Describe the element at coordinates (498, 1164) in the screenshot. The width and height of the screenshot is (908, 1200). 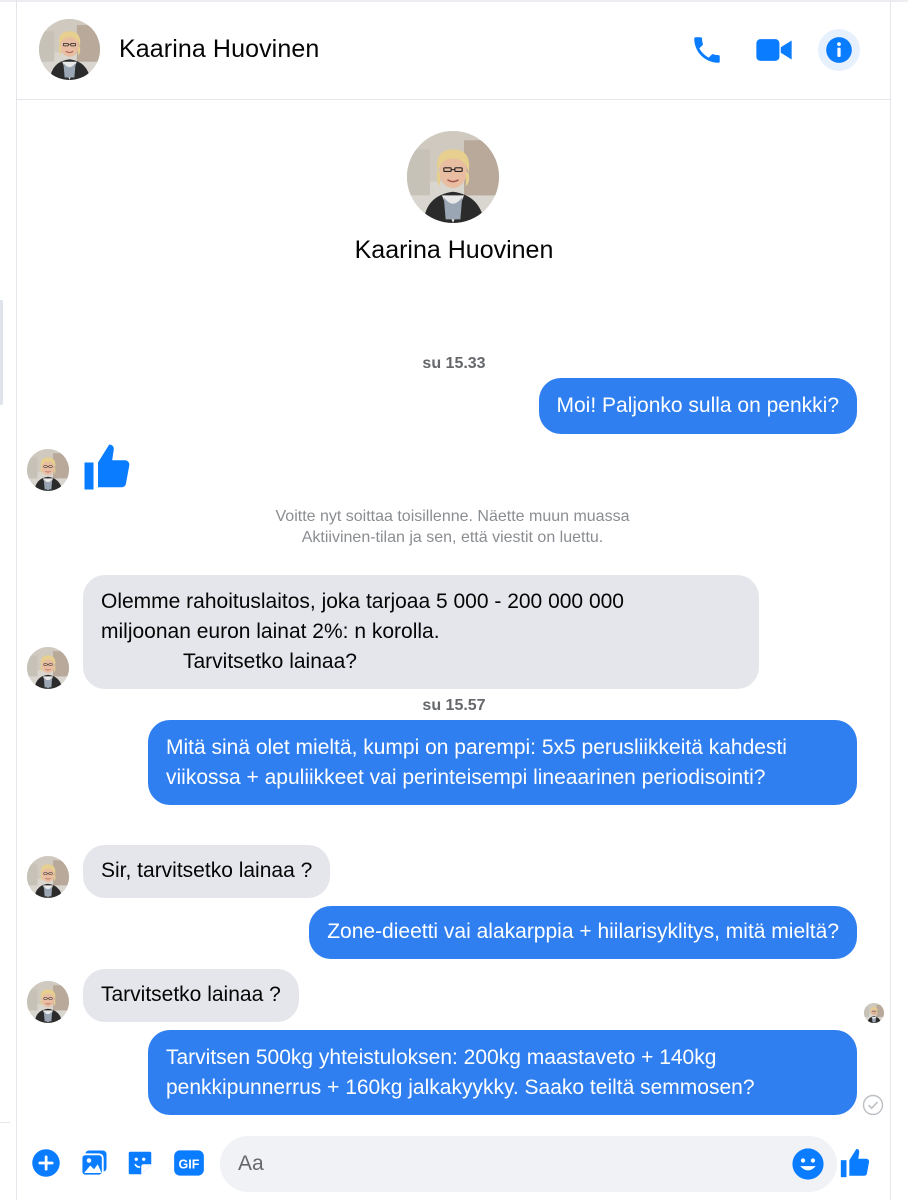
I see `message-input` at that location.